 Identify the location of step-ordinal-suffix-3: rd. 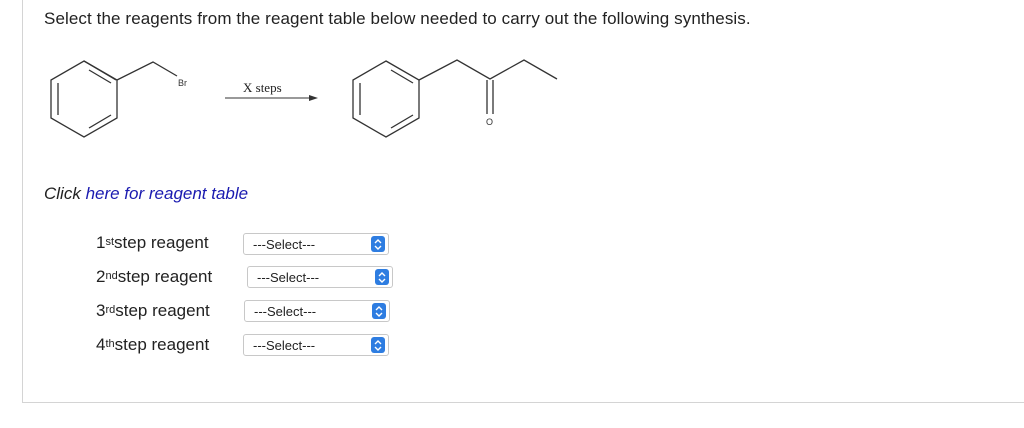
(110, 310).